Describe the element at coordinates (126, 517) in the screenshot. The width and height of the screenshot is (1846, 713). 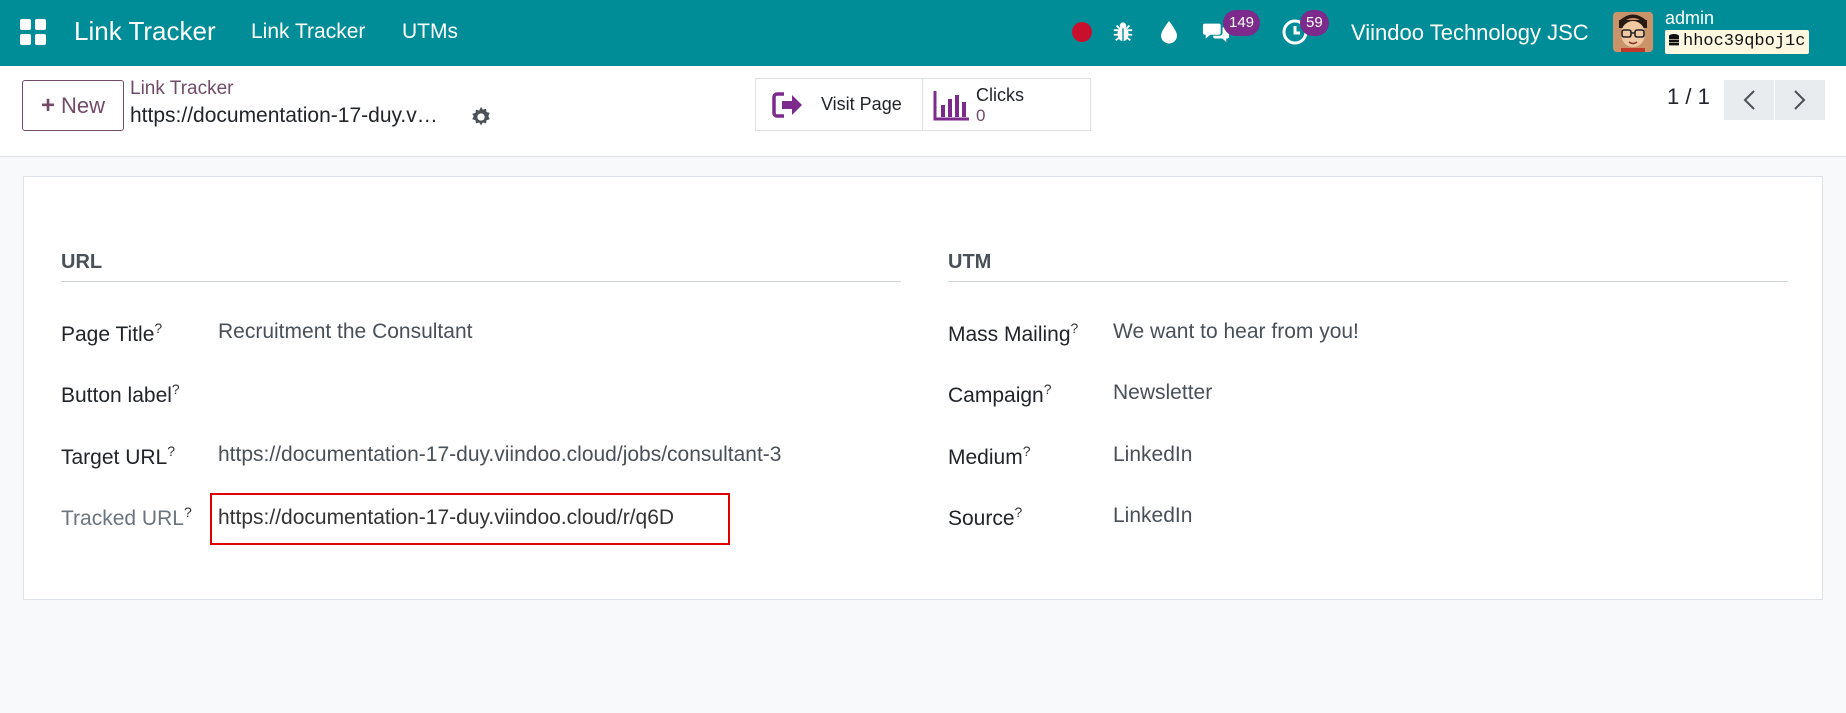
I see `tracked-url-label: Tracked URL?` at that location.